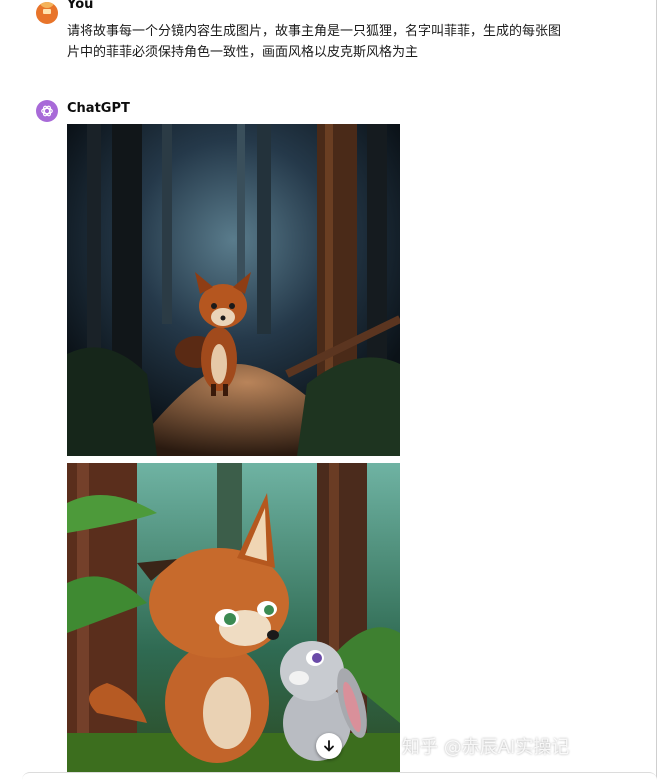 This screenshot has width=661, height=781. I want to click on window-border, so click(656, 390).